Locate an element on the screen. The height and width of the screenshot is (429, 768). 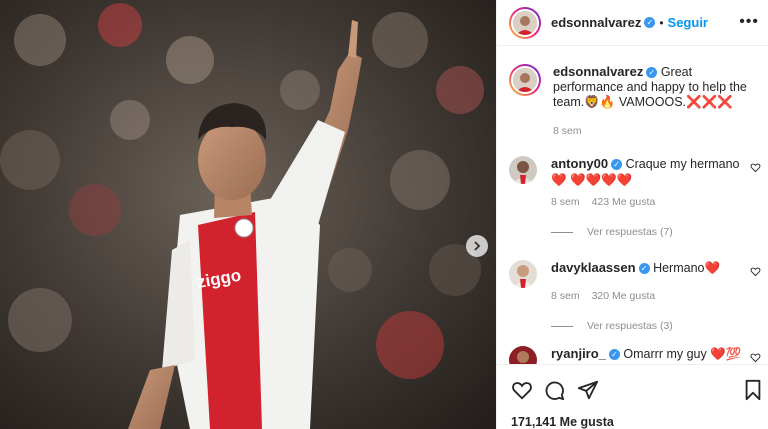
follow-button: Seguir is located at coordinates (688, 22).